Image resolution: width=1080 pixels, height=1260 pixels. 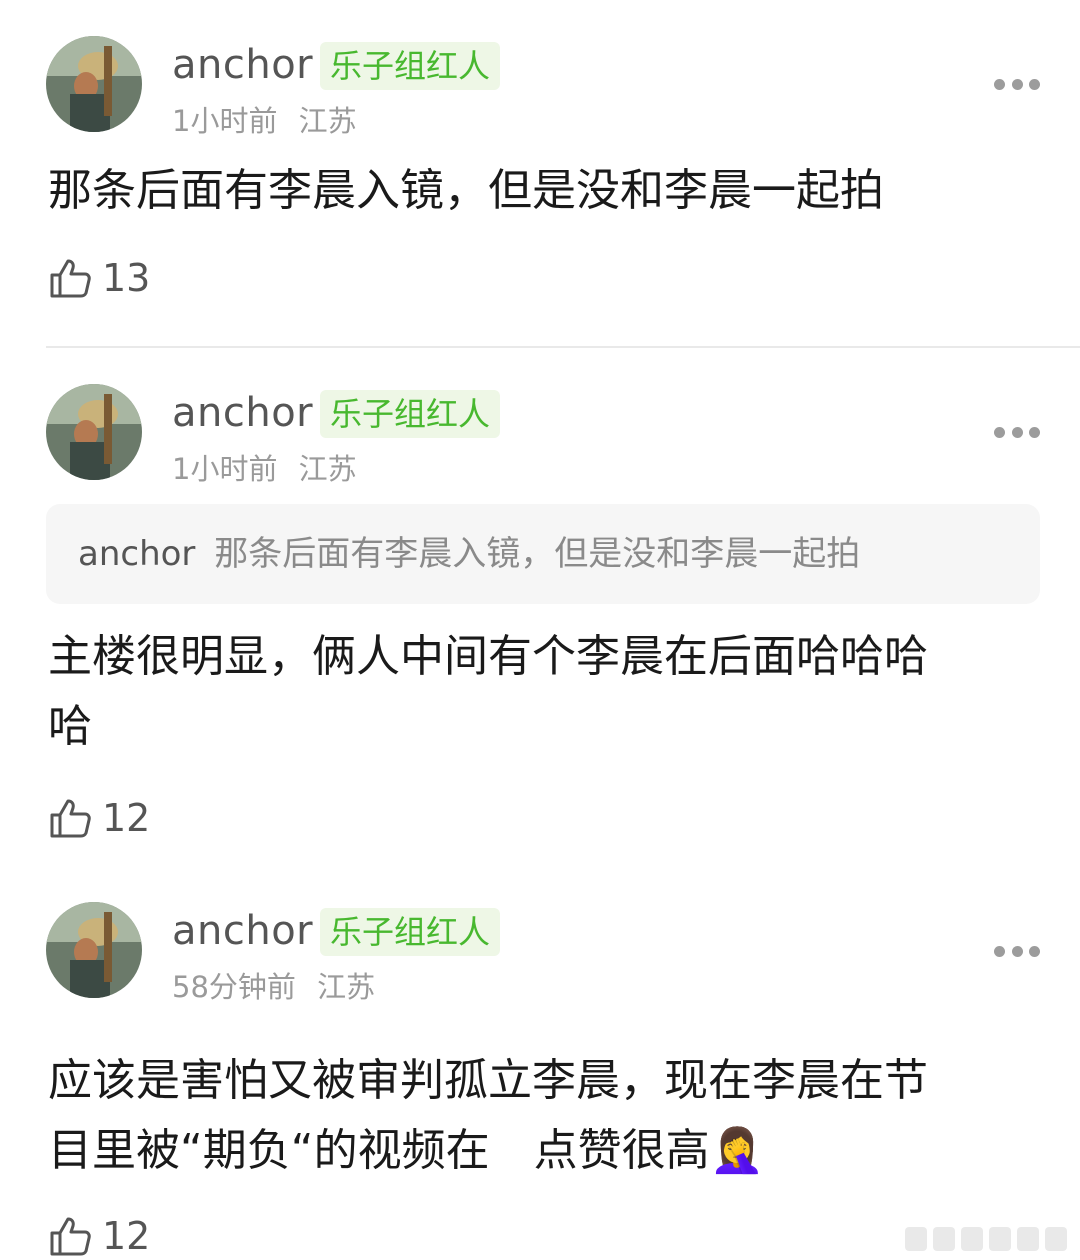 I want to click on like-count: 13, so click(x=126, y=278).